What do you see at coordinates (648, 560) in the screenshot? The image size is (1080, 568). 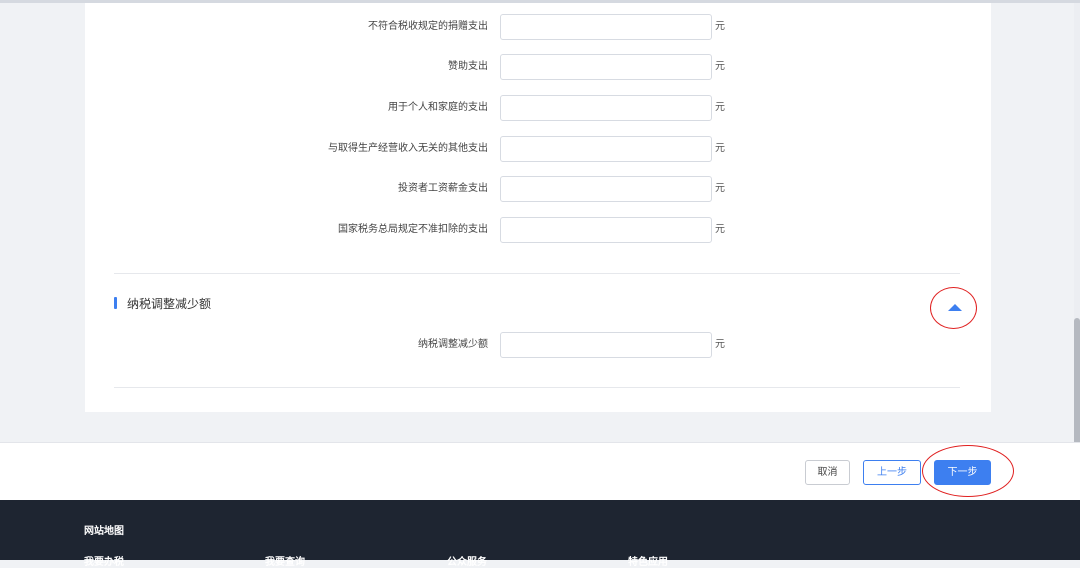 I see `footer-link-featured-apps: 特色应用` at bounding box center [648, 560].